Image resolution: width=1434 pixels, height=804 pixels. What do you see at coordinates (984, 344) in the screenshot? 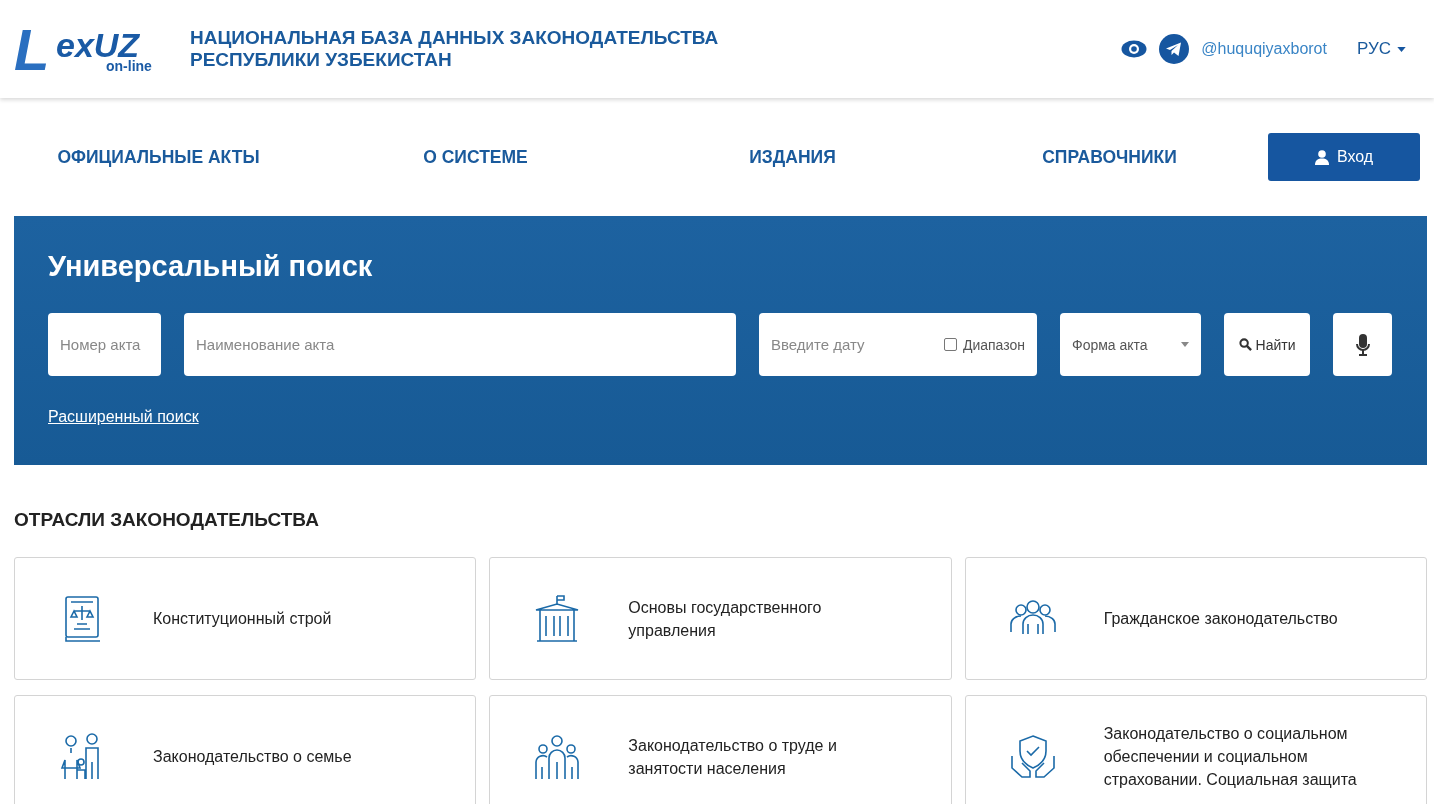
I see `range-checkbox: Диапазон` at bounding box center [984, 344].